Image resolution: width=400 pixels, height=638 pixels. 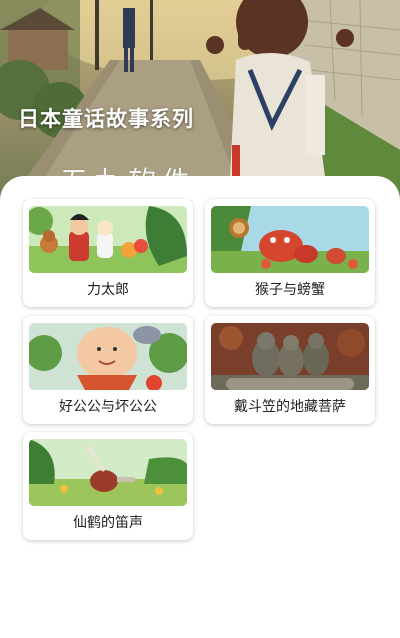 I want to click on story-card-5: 仙鹤的笛声, so click(x=108, y=486).